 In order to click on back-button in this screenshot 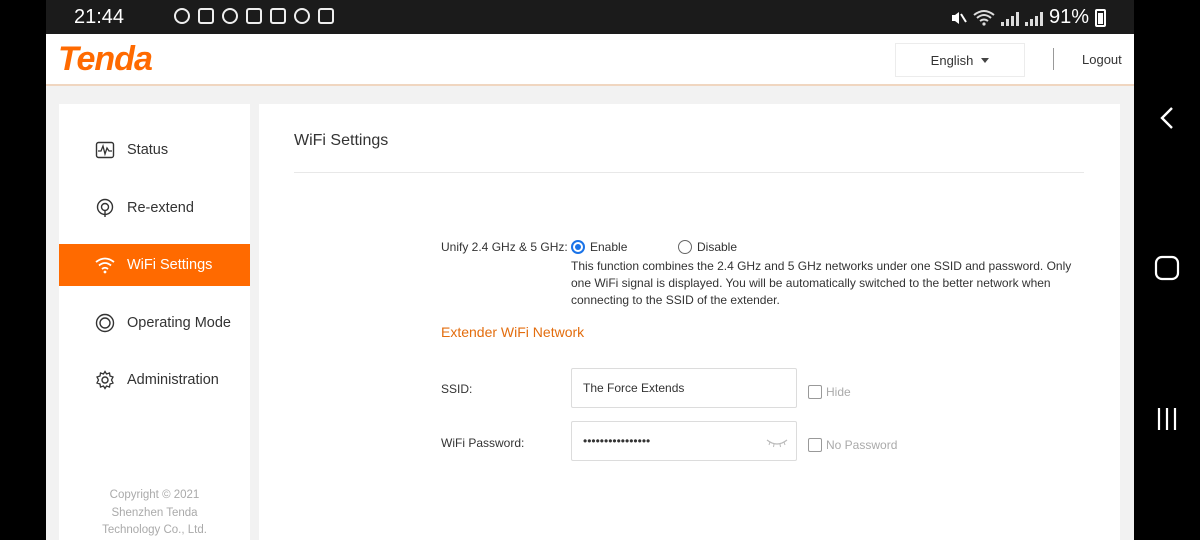, I will do `click(1167, 118)`.